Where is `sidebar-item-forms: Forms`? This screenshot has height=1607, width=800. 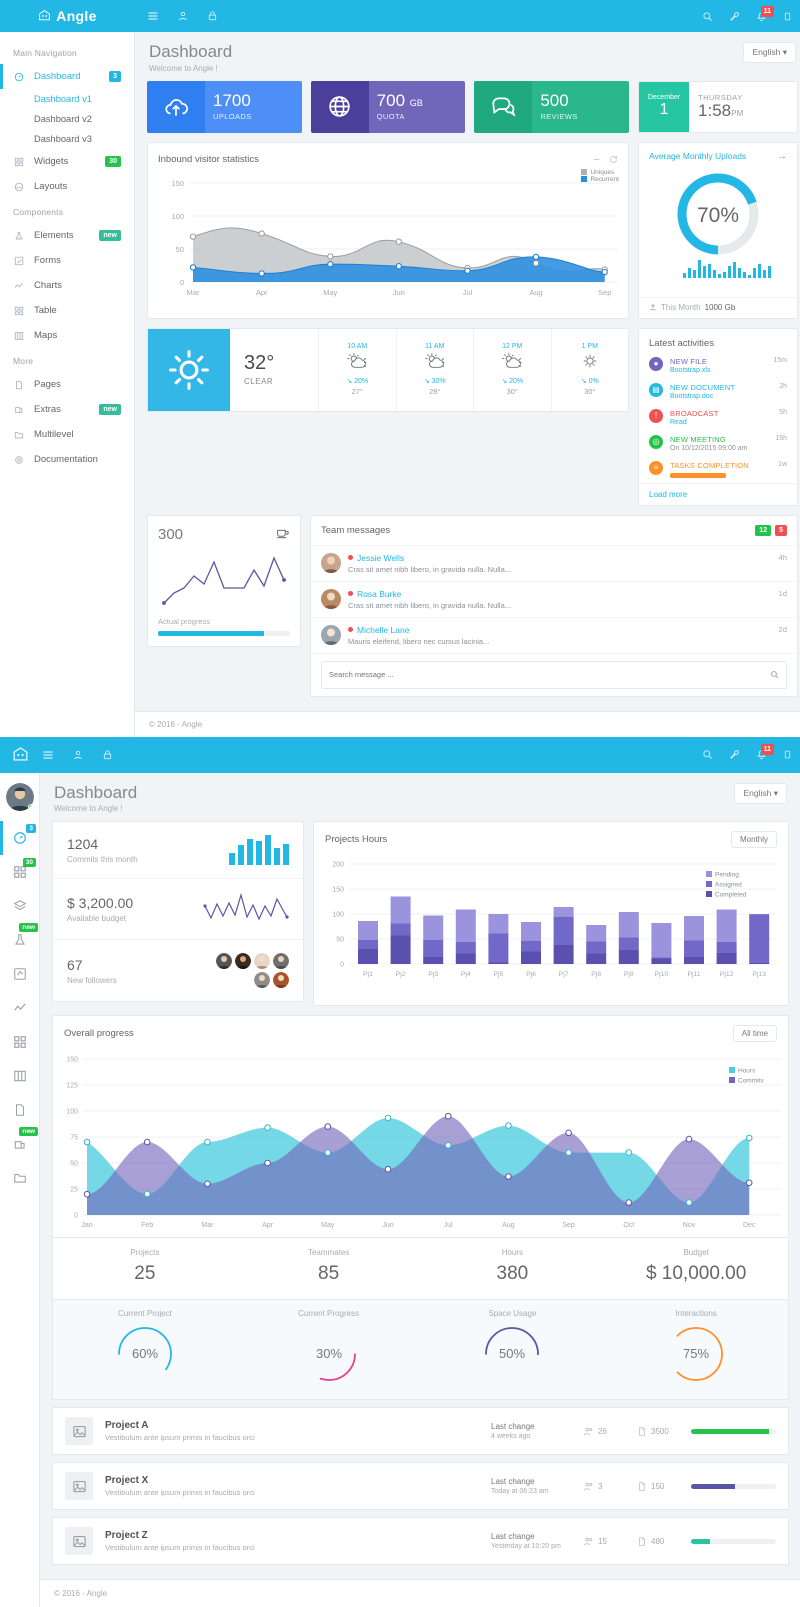 sidebar-item-forms: Forms is located at coordinates (67, 260).